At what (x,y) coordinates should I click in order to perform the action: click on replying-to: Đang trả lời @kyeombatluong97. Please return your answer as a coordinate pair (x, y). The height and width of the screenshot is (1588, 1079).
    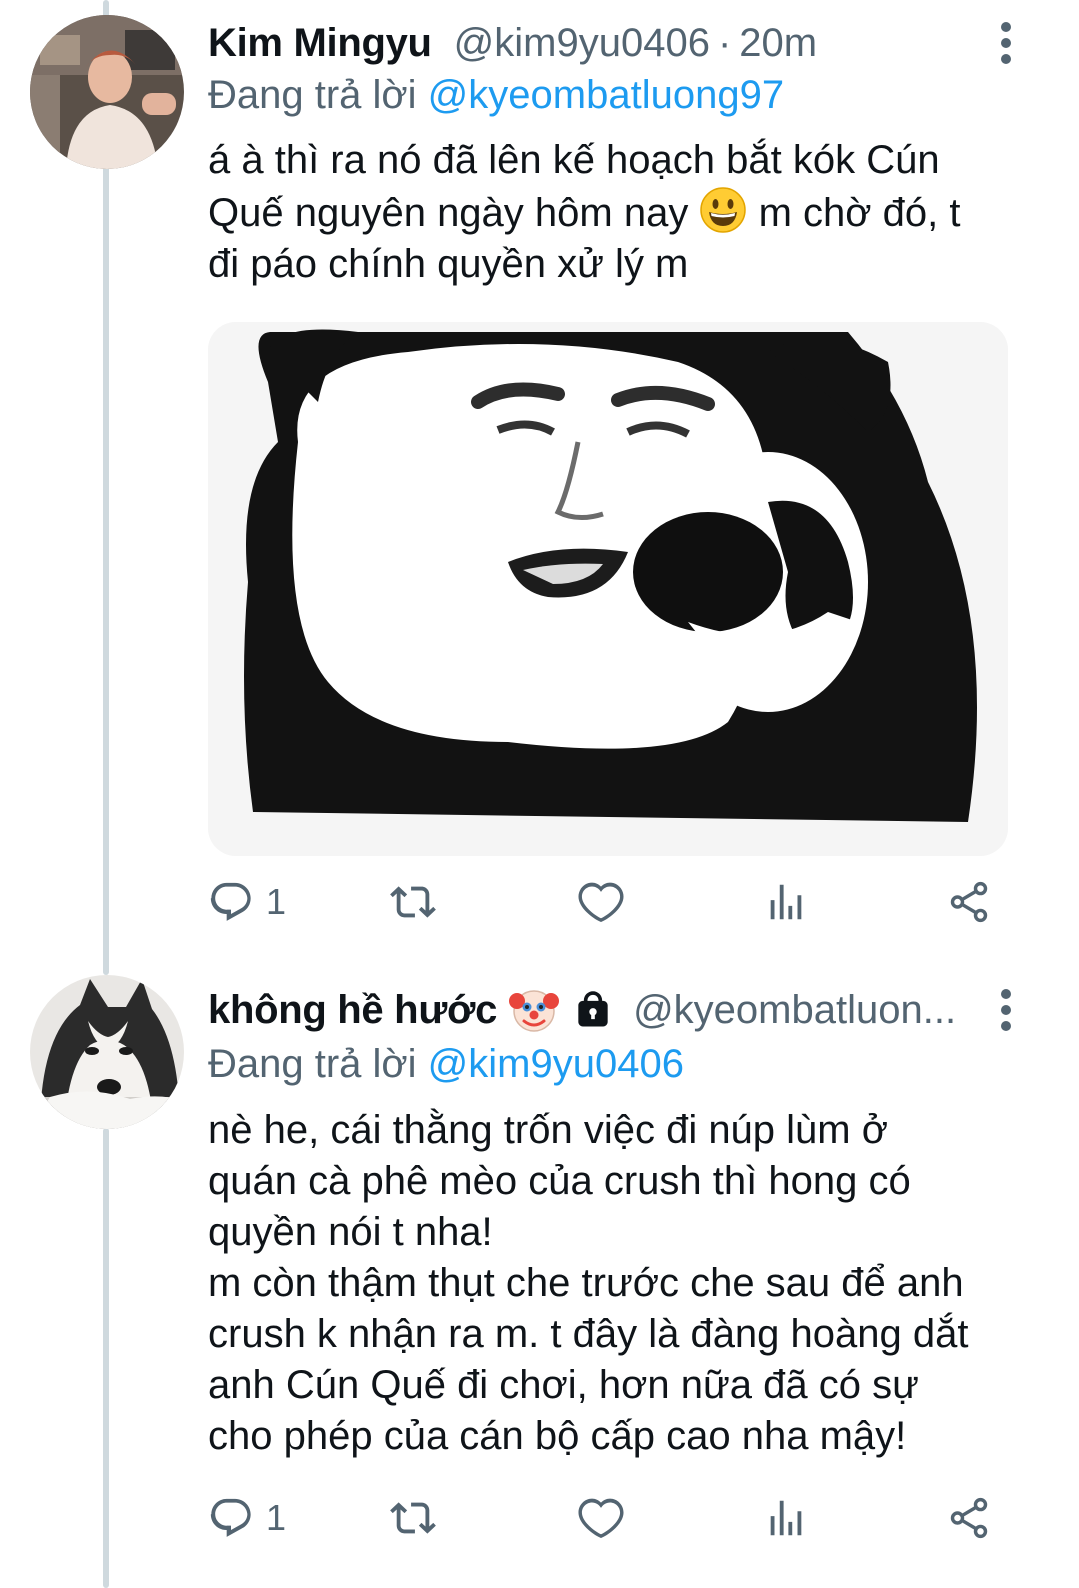
    Looking at the image, I should click on (496, 95).